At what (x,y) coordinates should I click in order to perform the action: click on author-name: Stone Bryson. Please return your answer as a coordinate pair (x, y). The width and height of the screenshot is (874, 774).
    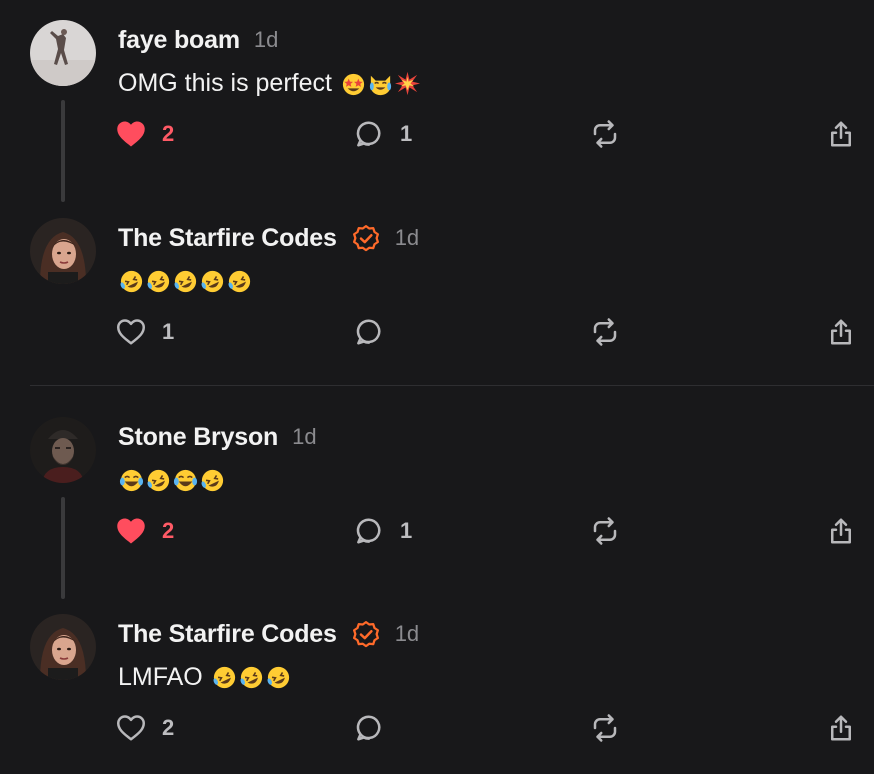
    Looking at the image, I should click on (198, 437).